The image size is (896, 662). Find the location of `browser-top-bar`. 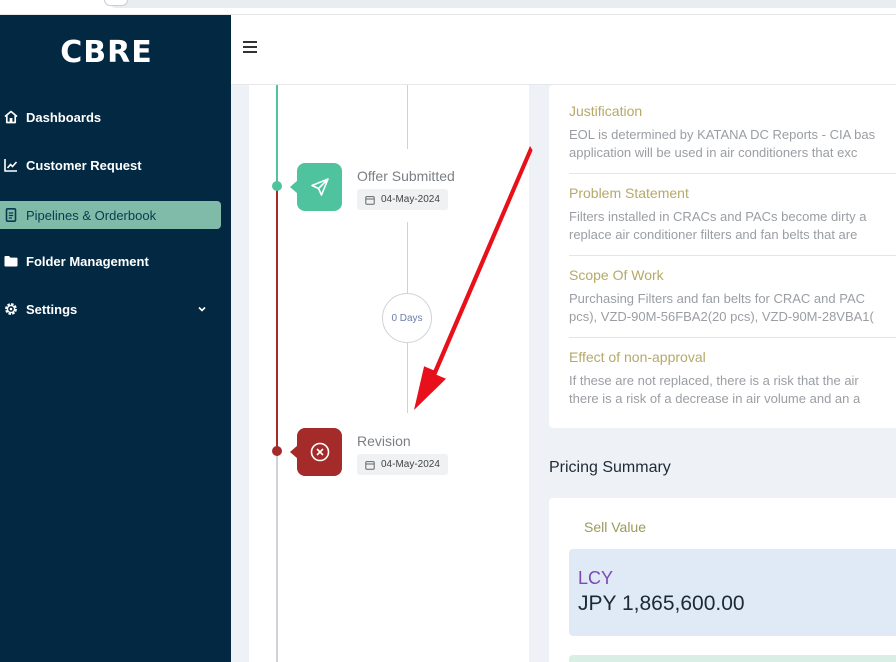

browser-top-bar is located at coordinates (448, 7).